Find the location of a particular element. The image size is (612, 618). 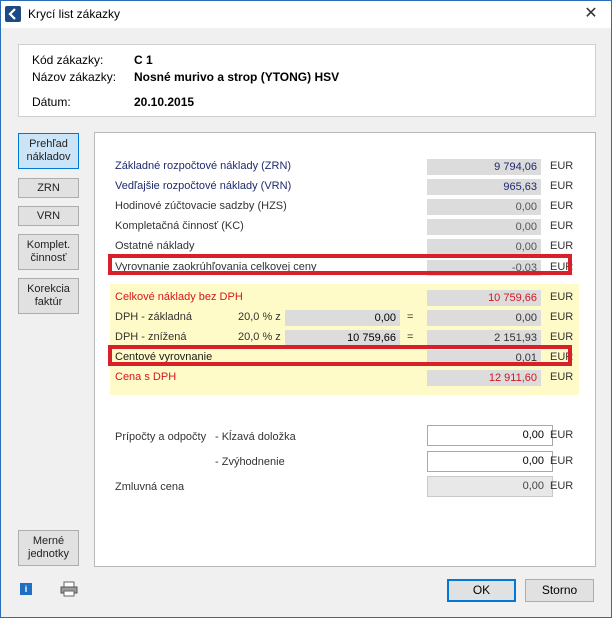

overview-button: Prehľad nákladov is located at coordinates (48, 151).